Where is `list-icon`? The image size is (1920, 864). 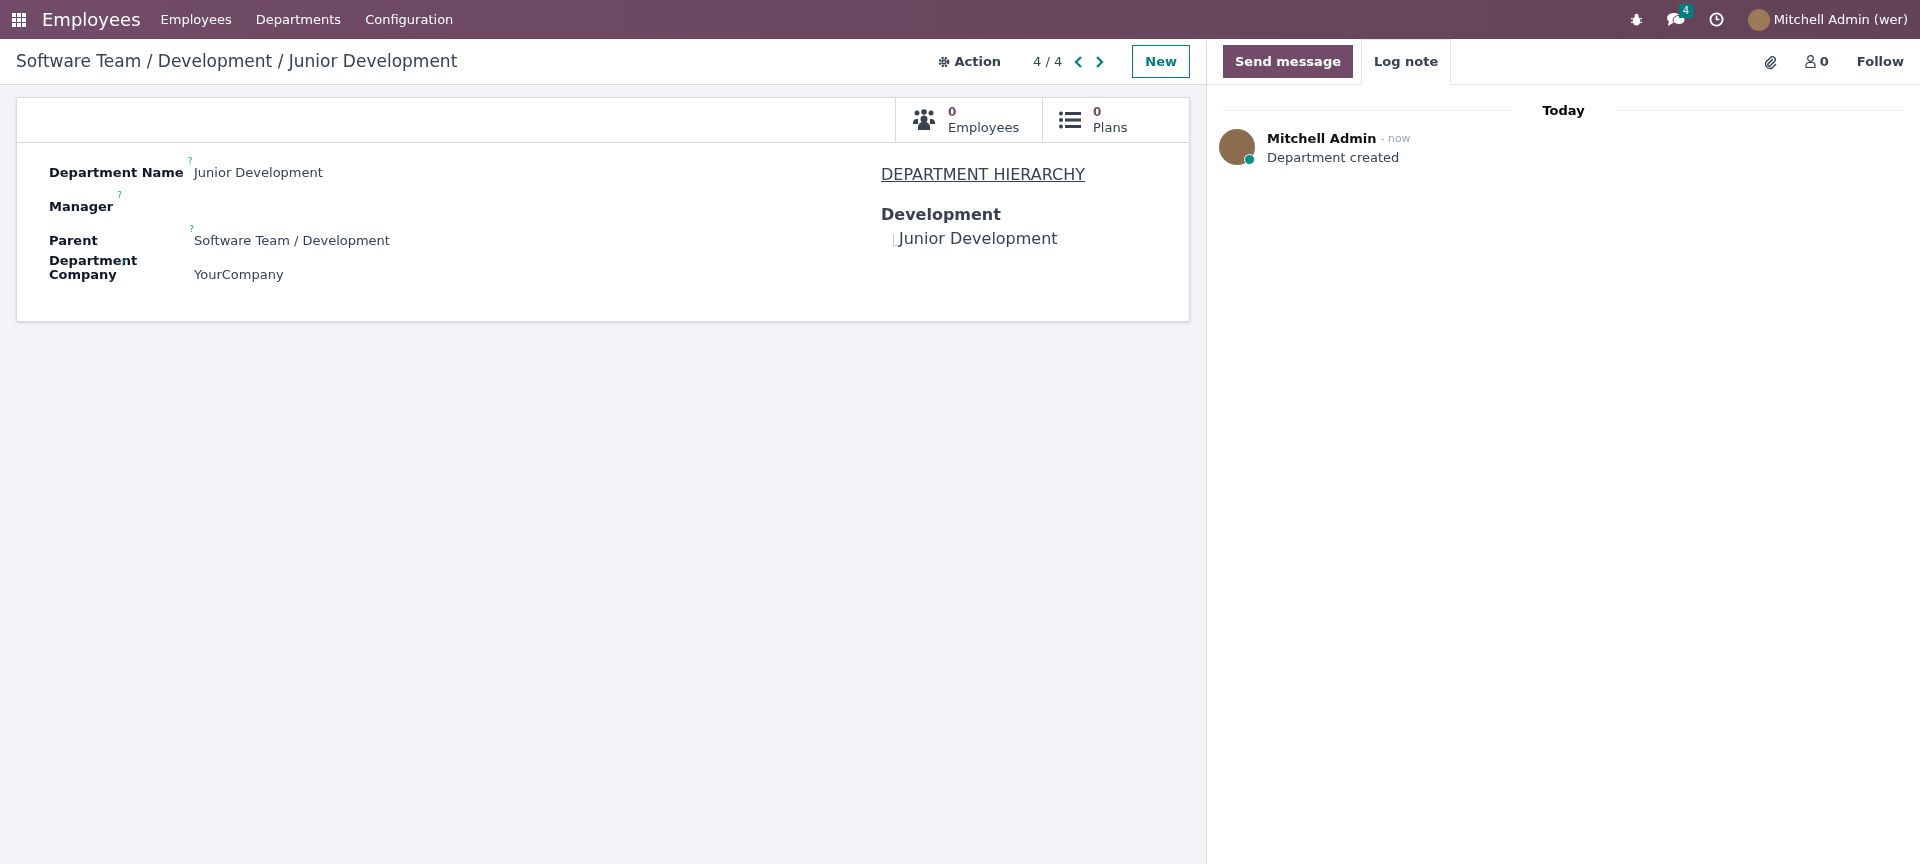 list-icon is located at coordinates (1070, 120).